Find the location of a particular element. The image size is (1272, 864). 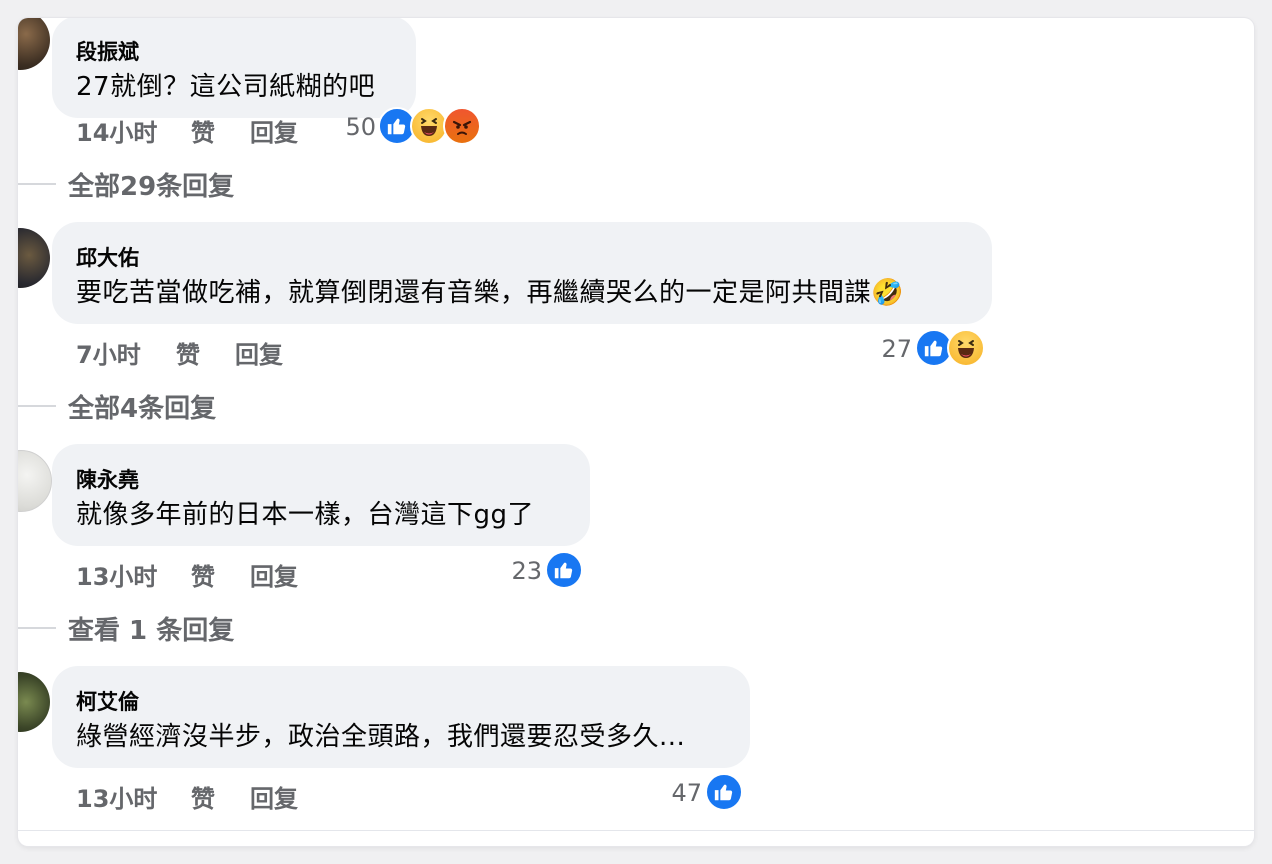

comment-time: 7小时 is located at coordinates (108, 352).